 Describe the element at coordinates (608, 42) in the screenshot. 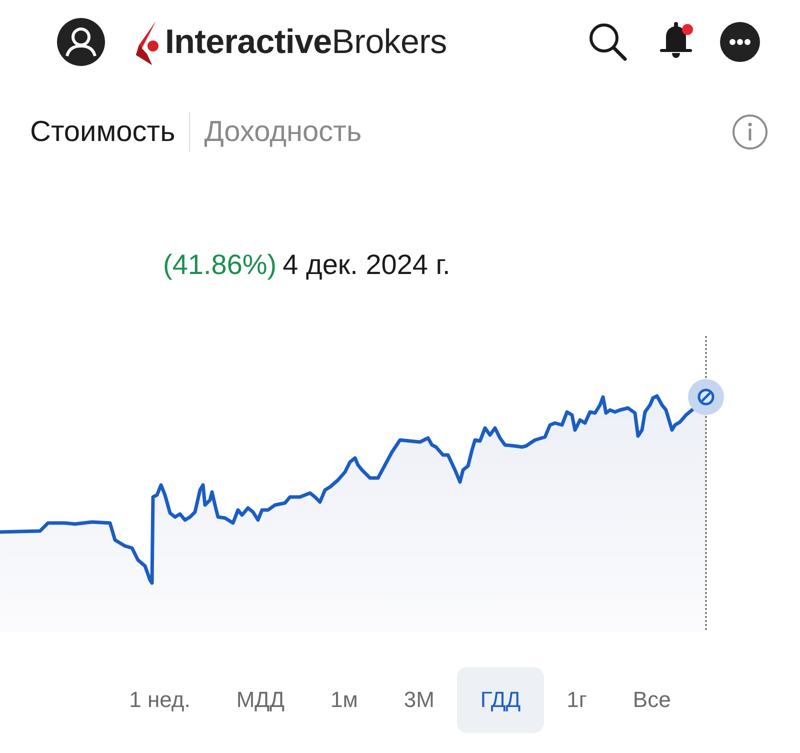

I see `search-icon` at that location.